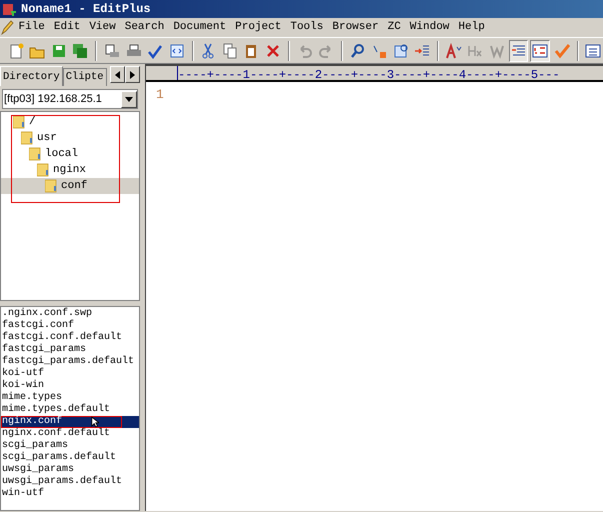 The height and width of the screenshot is (512, 603). Describe the element at coordinates (84, 77) in the screenshot. I see `sidebar-tab: Clipte` at that location.